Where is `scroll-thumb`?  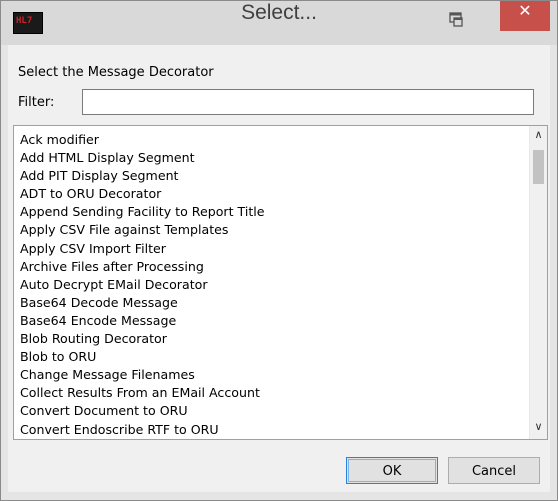
scroll-thumb is located at coordinates (538, 167).